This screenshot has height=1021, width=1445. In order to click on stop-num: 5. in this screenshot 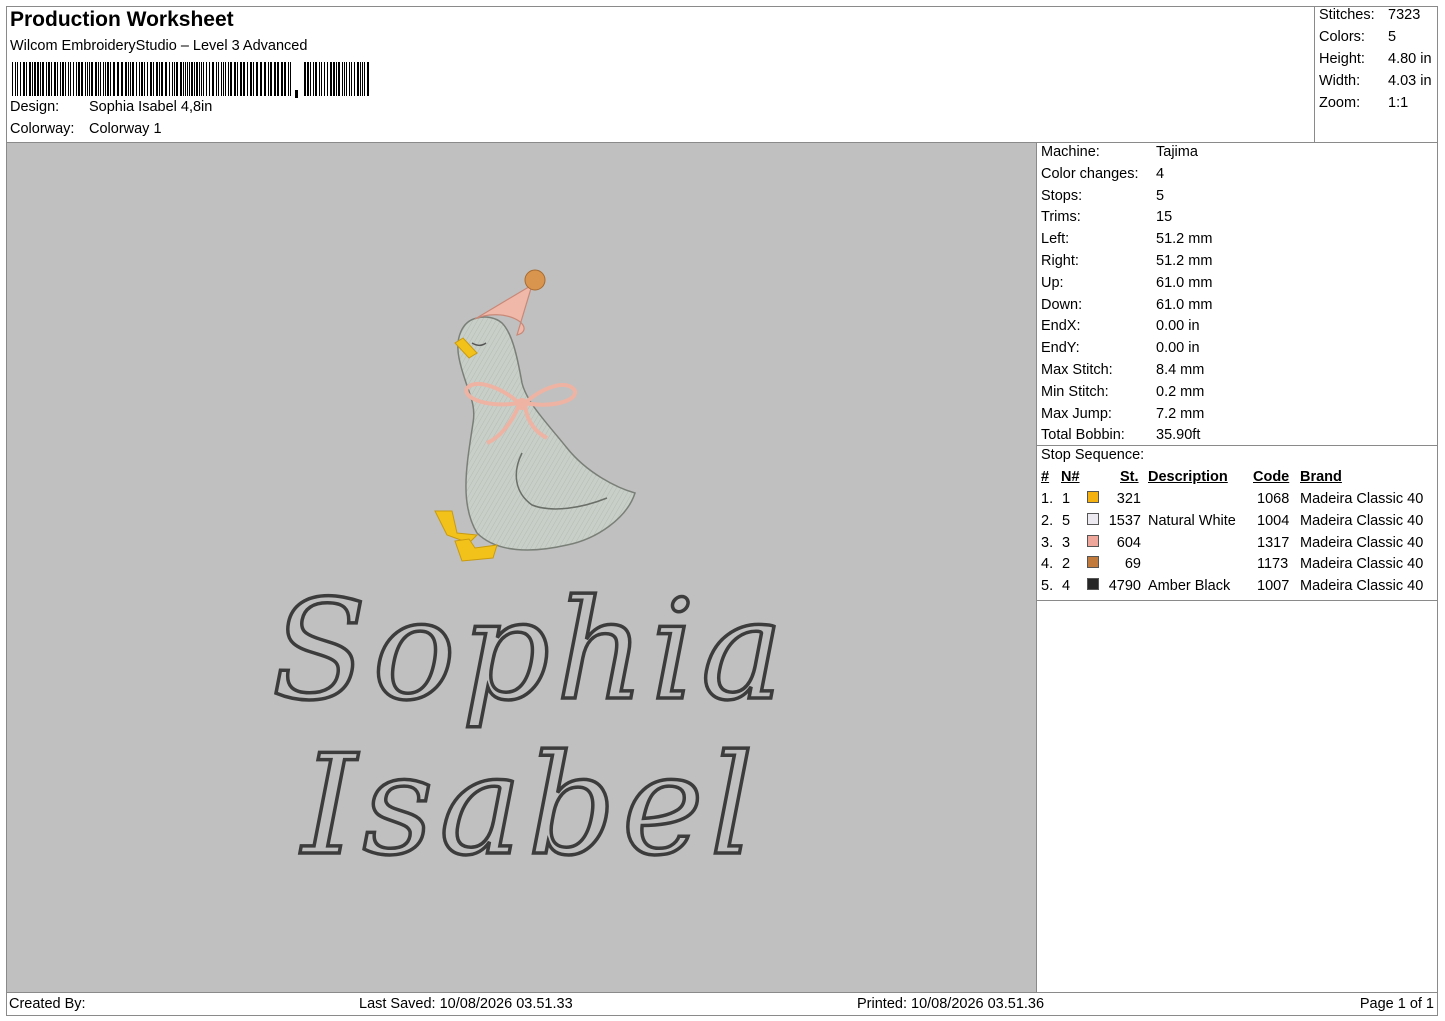, I will do `click(1047, 586)`.